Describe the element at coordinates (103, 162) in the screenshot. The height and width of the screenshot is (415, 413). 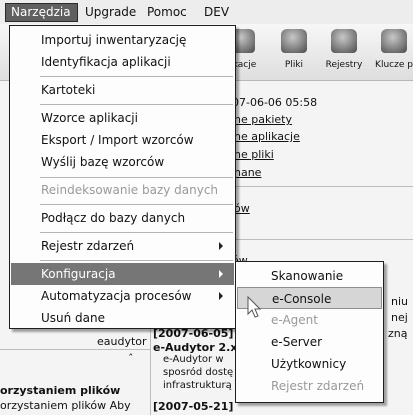
I see `menu-item-label: Wyślij bazę wzorców` at that location.